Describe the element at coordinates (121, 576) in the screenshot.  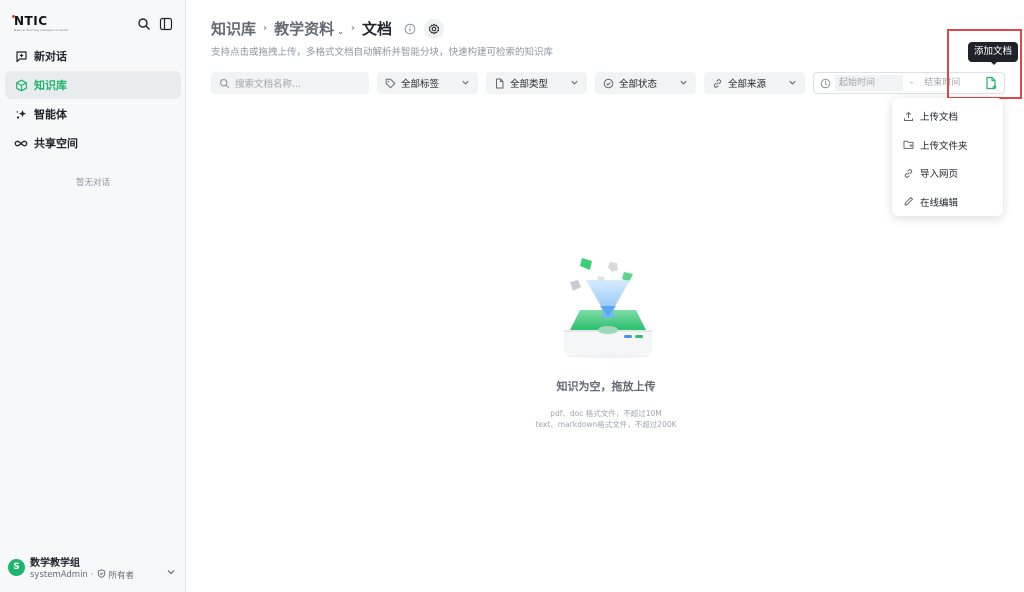
I see `user-role: 所有者` at that location.